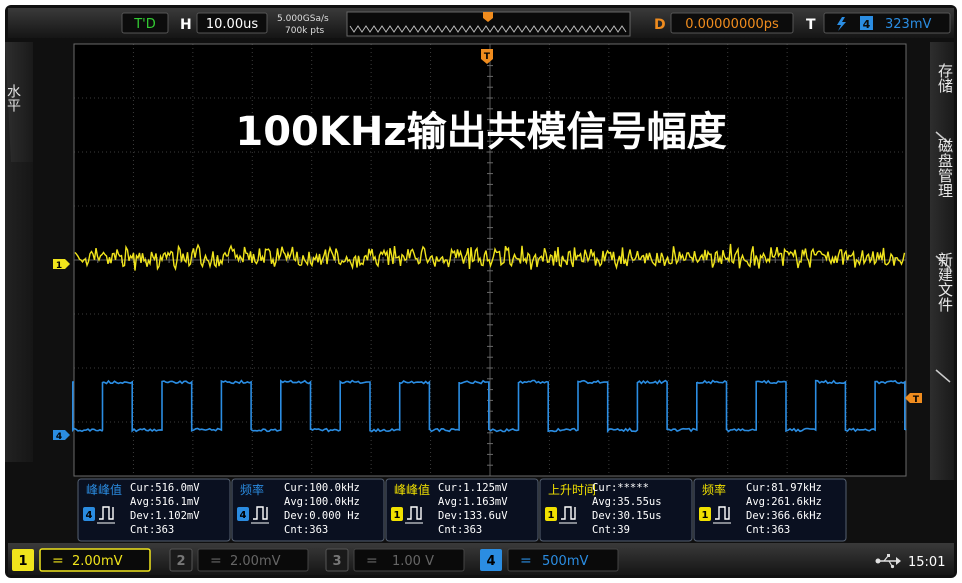 This screenshot has height=583, width=962. What do you see at coordinates (19, 252) in the screenshot?
I see `left-menu: 水平` at bounding box center [19, 252].